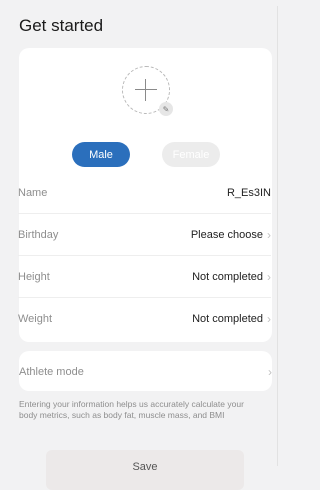 Image resolution: width=320 pixels, height=490 pixels. Describe the element at coordinates (33, 192) in the screenshot. I see `row-label: Name` at that location.